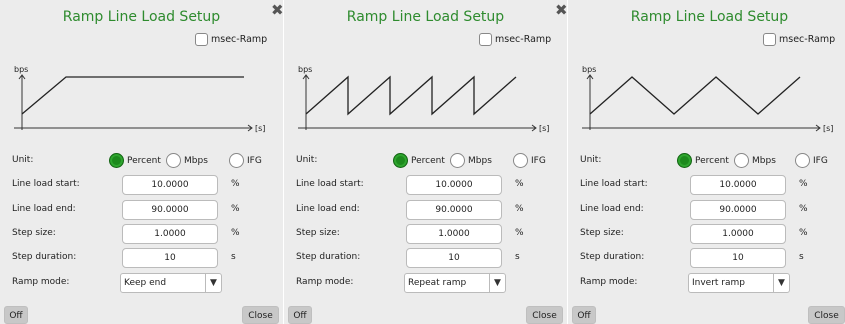 This screenshot has height=324, width=845. What do you see at coordinates (171, 283) in the screenshot?
I see `ramp-mode-select: Keep end ▼` at bounding box center [171, 283].